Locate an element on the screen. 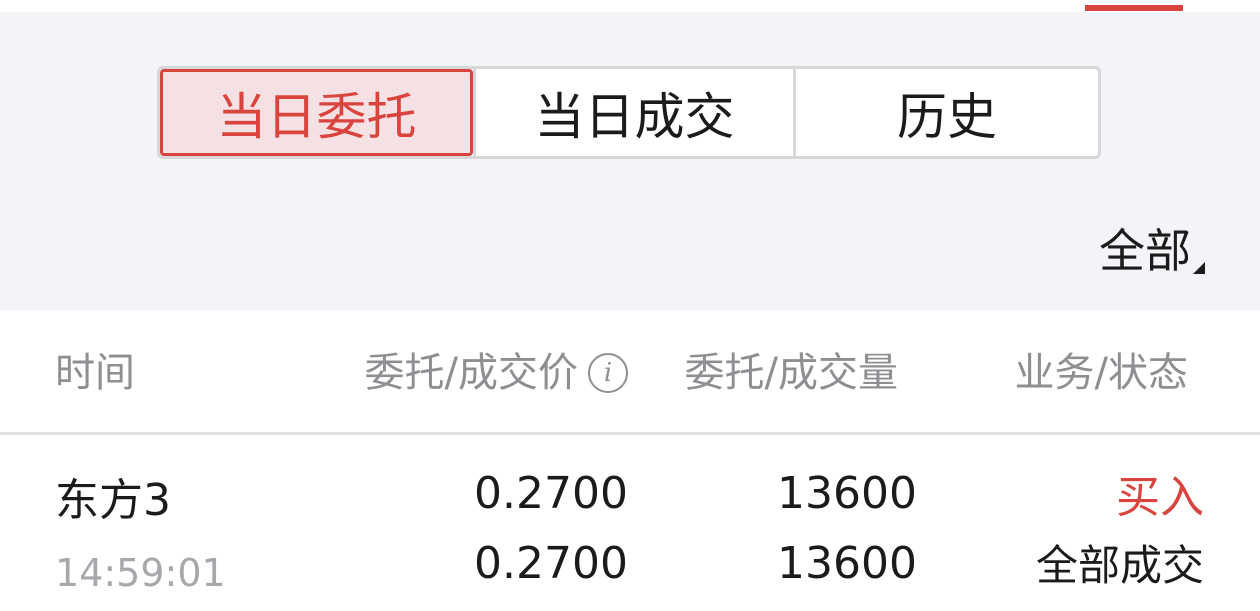 Image resolution: width=1260 pixels, height=611 pixels. tab-today-orders: 当日委托 is located at coordinates (316, 112).